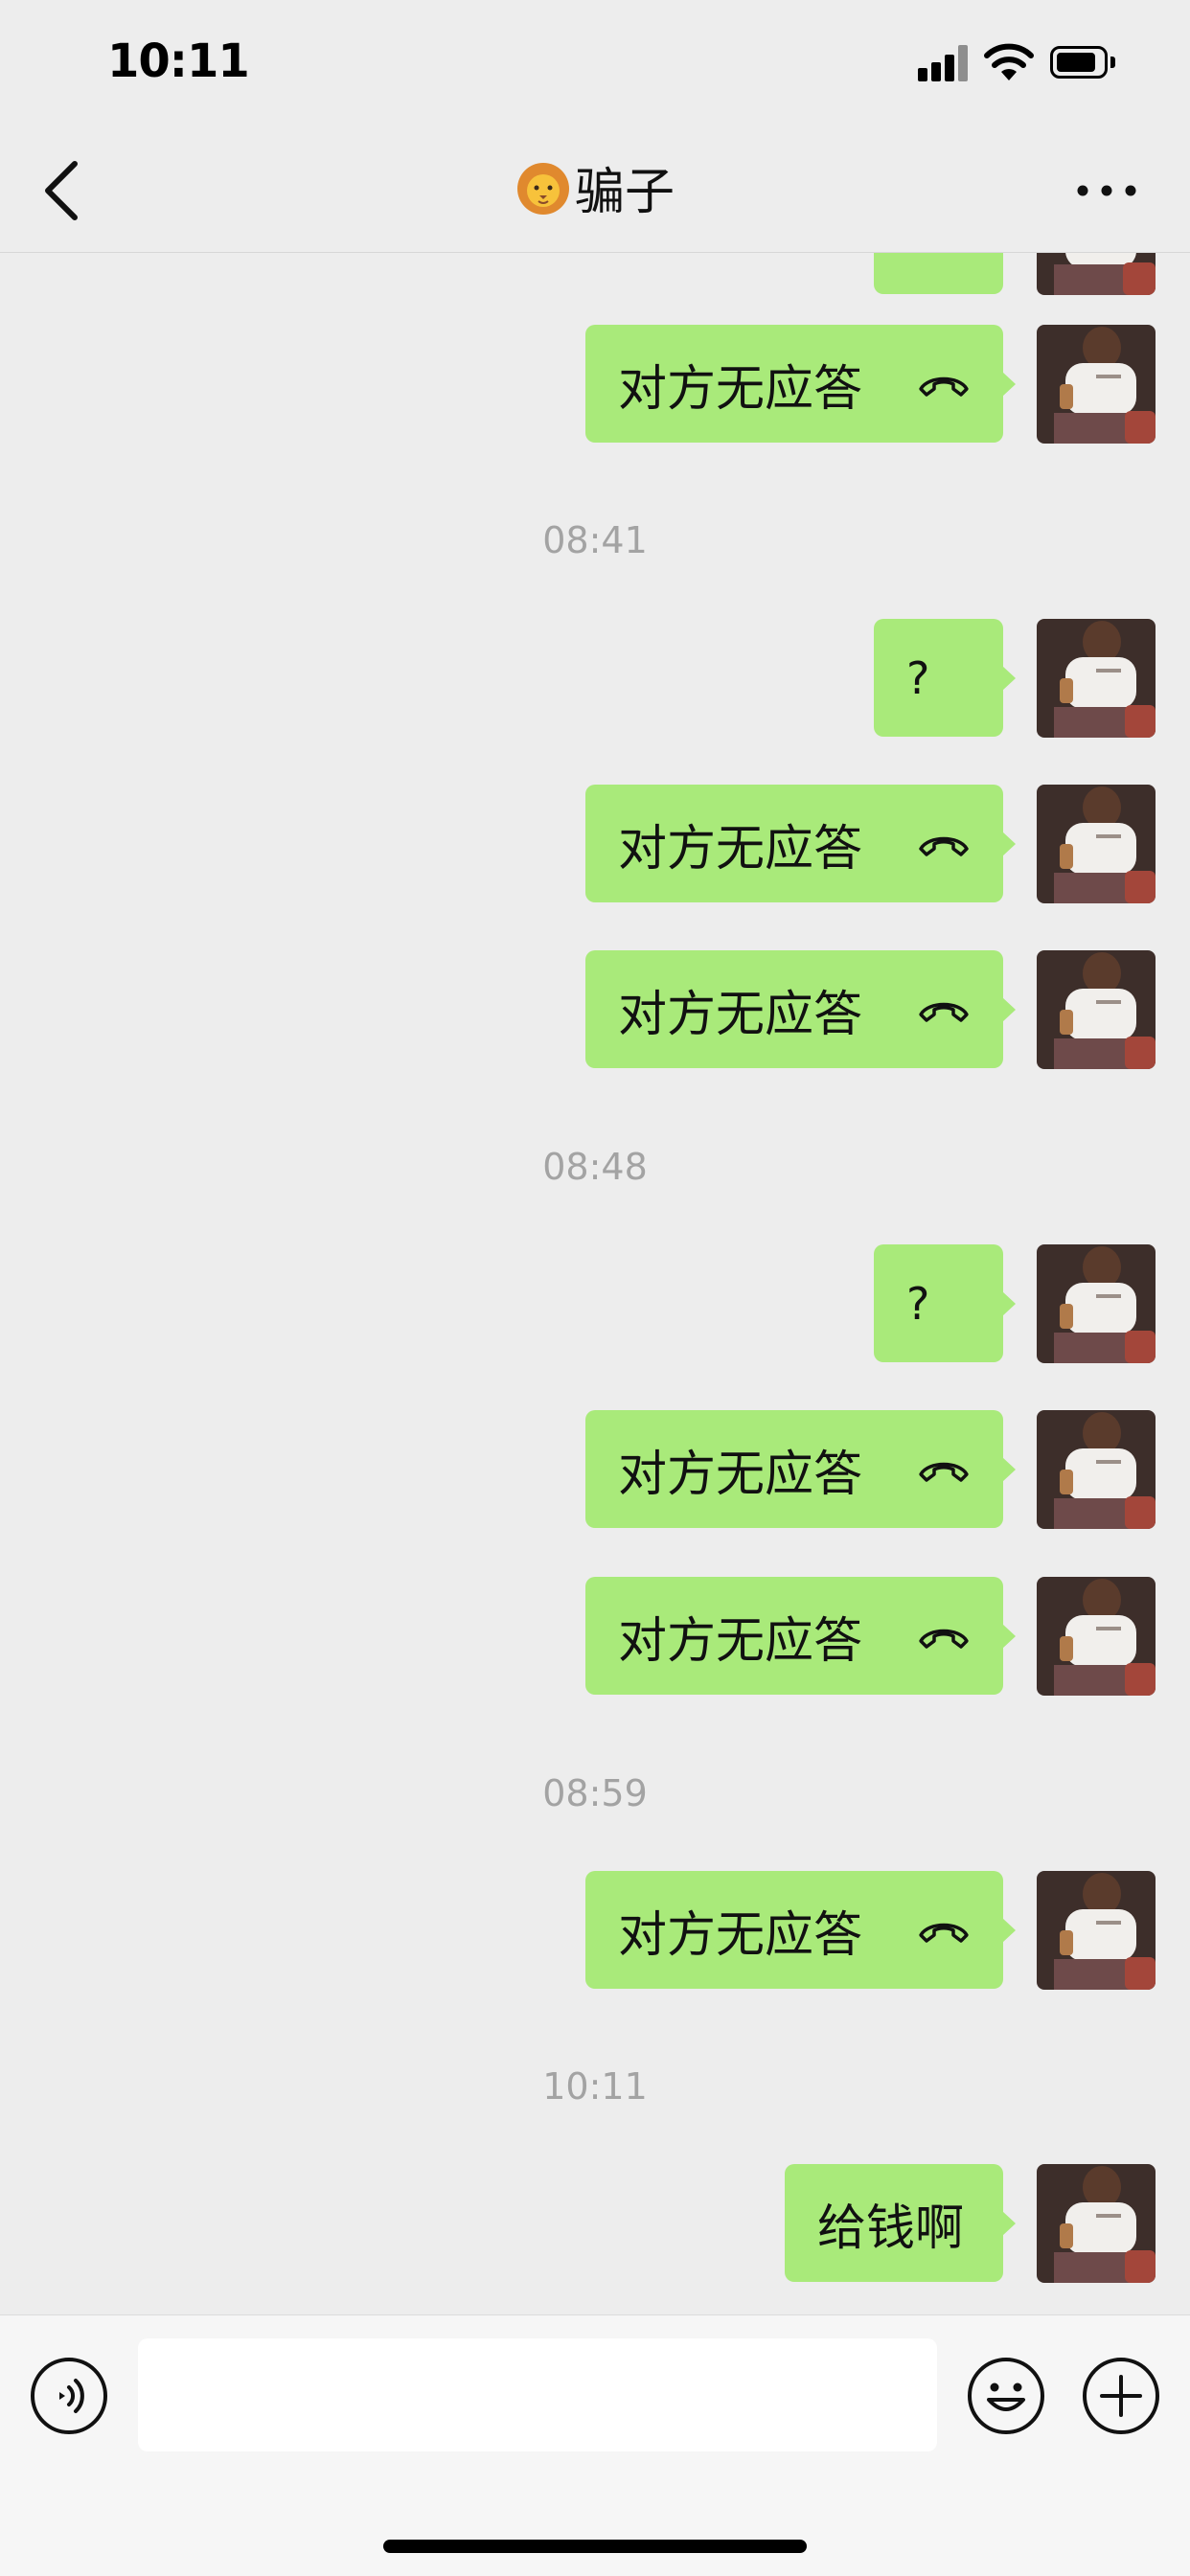  What do you see at coordinates (891, 2228) in the screenshot?
I see `message-text: 给钱啊` at bounding box center [891, 2228].